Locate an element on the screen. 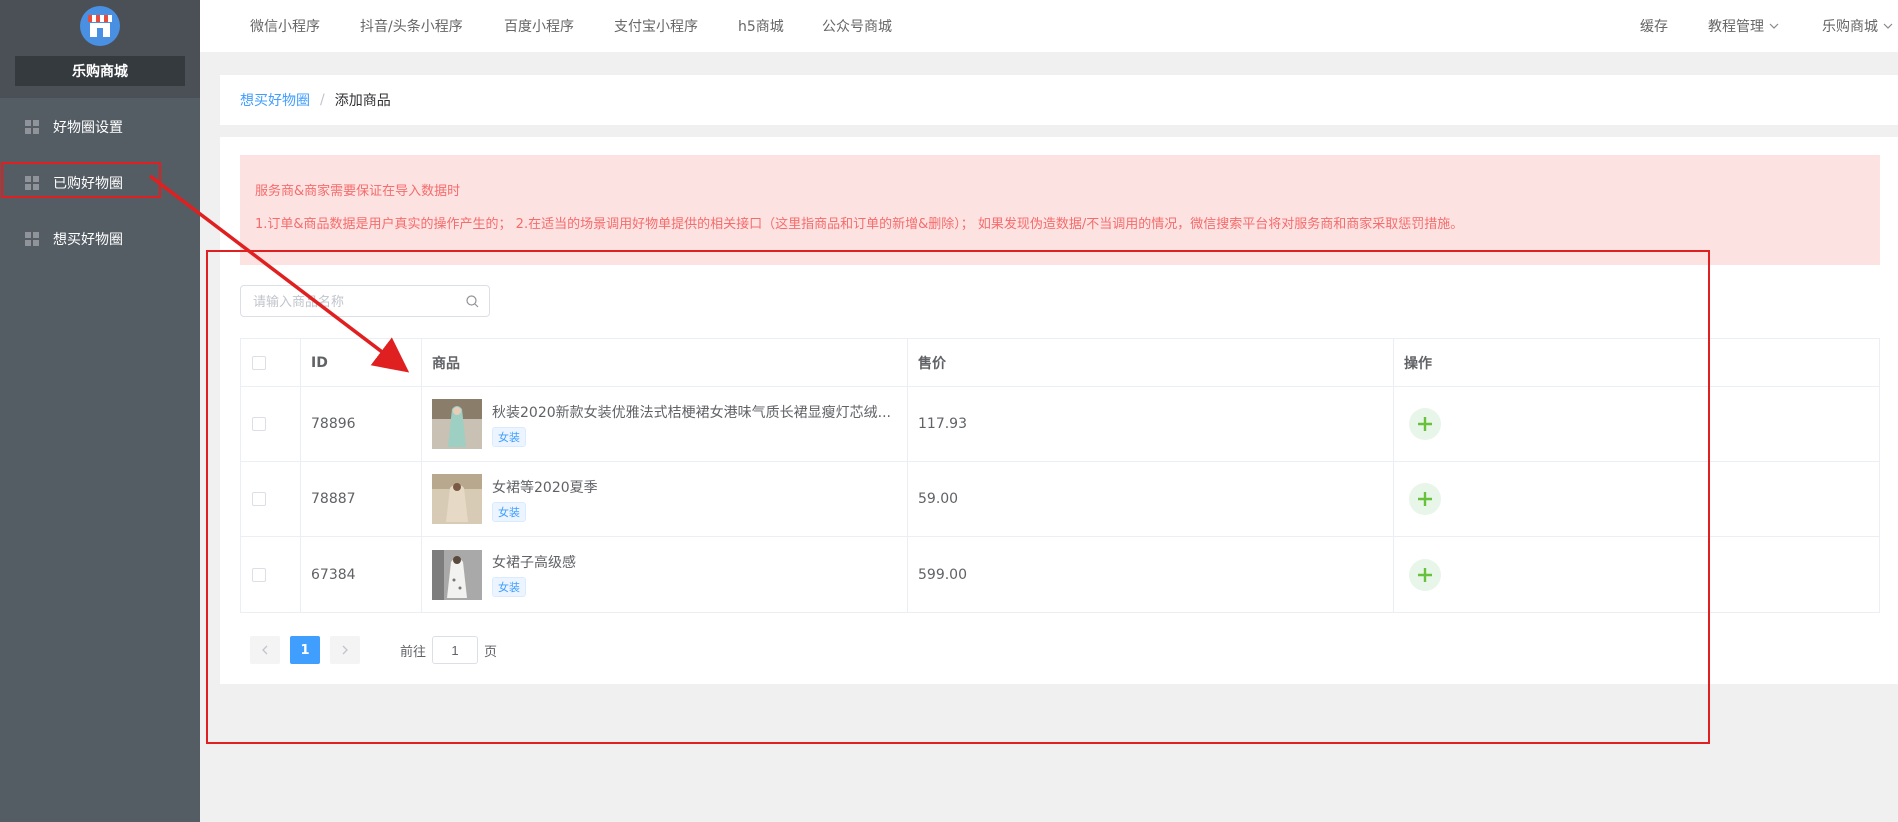  table-row: 78887 女裙等2020夏季 女装 59.00 is located at coordinates (1060, 499).